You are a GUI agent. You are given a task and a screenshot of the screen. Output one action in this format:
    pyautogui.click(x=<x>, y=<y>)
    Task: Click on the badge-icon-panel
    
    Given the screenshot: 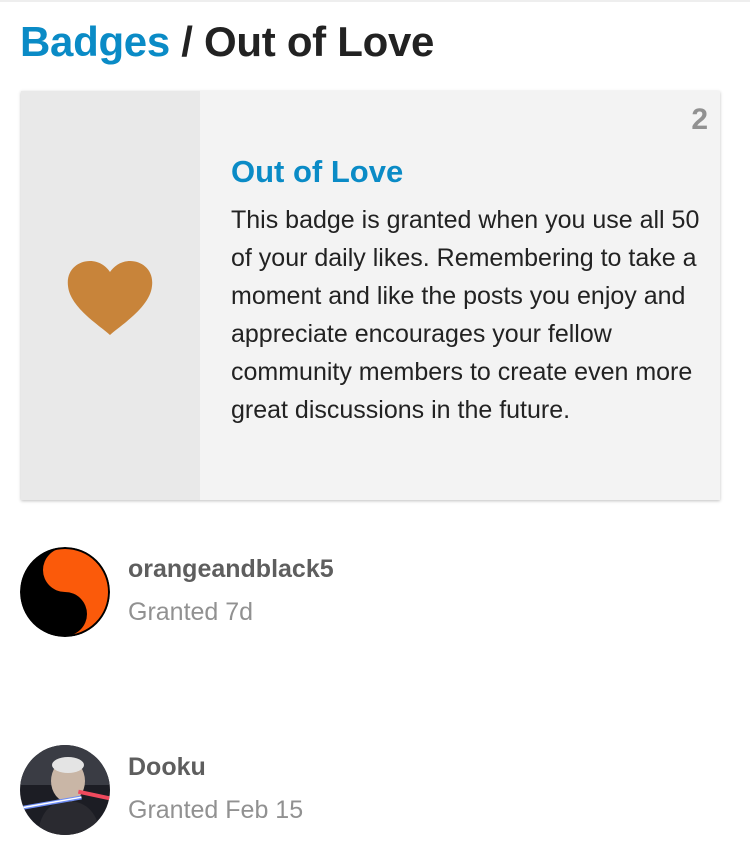 What is the action you would take?
    pyautogui.click(x=110, y=295)
    